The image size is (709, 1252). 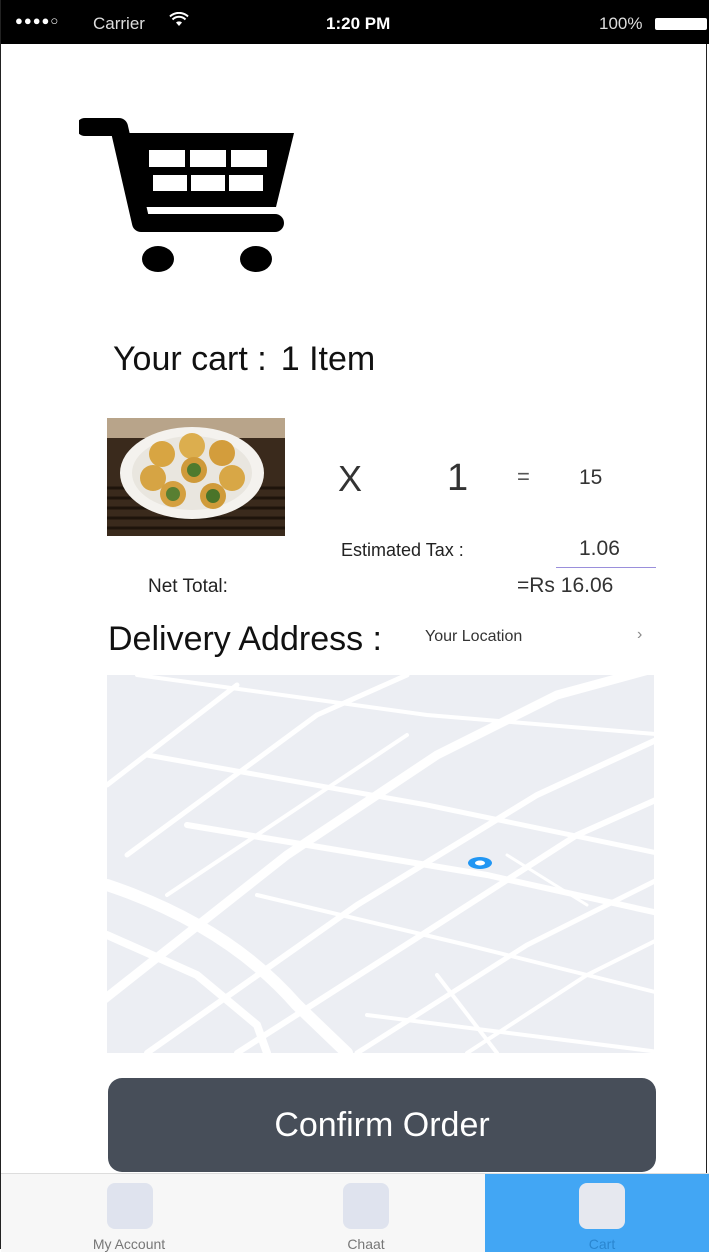 I want to click on cart-heading: Your cart : 1 Item, so click(x=244, y=359).